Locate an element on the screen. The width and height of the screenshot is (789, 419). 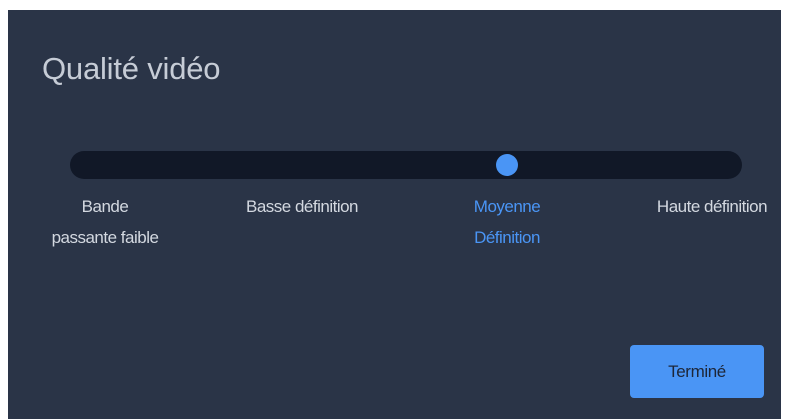
done-button: Terminé is located at coordinates (697, 371).